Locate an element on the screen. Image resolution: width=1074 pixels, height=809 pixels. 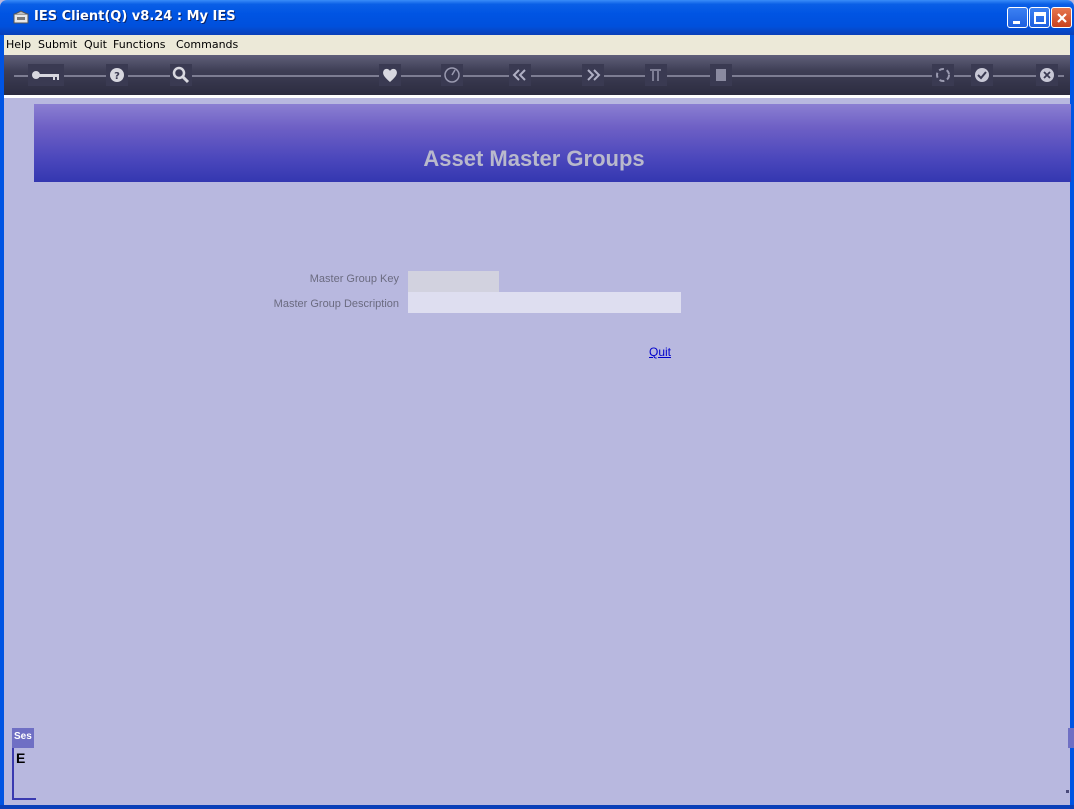
previous-icon is located at coordinates (520, 75).